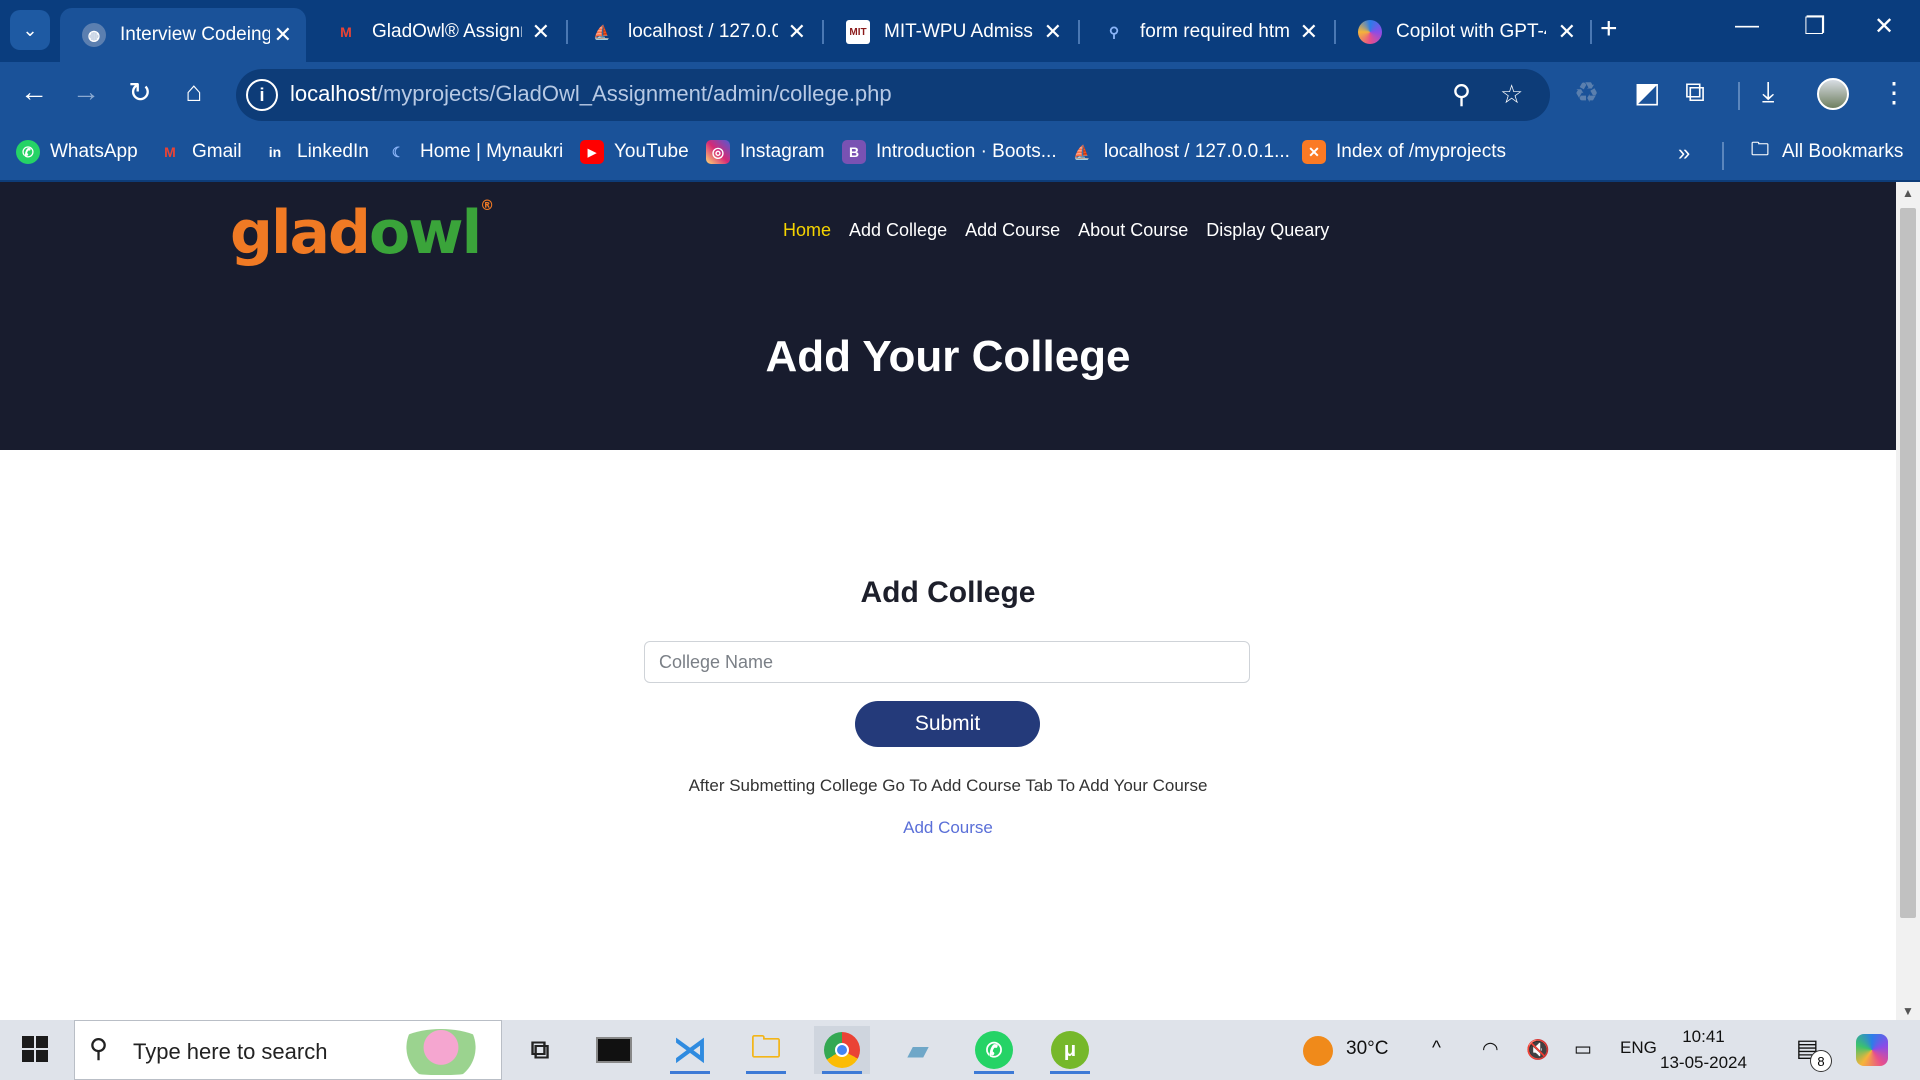 This screenshot has width=1920, height=1080. What do you see at coordinates (1908, 1011) in the screenshot?
I see `scroll-down-icon: ▼` at bounding box center [1908, 1011].